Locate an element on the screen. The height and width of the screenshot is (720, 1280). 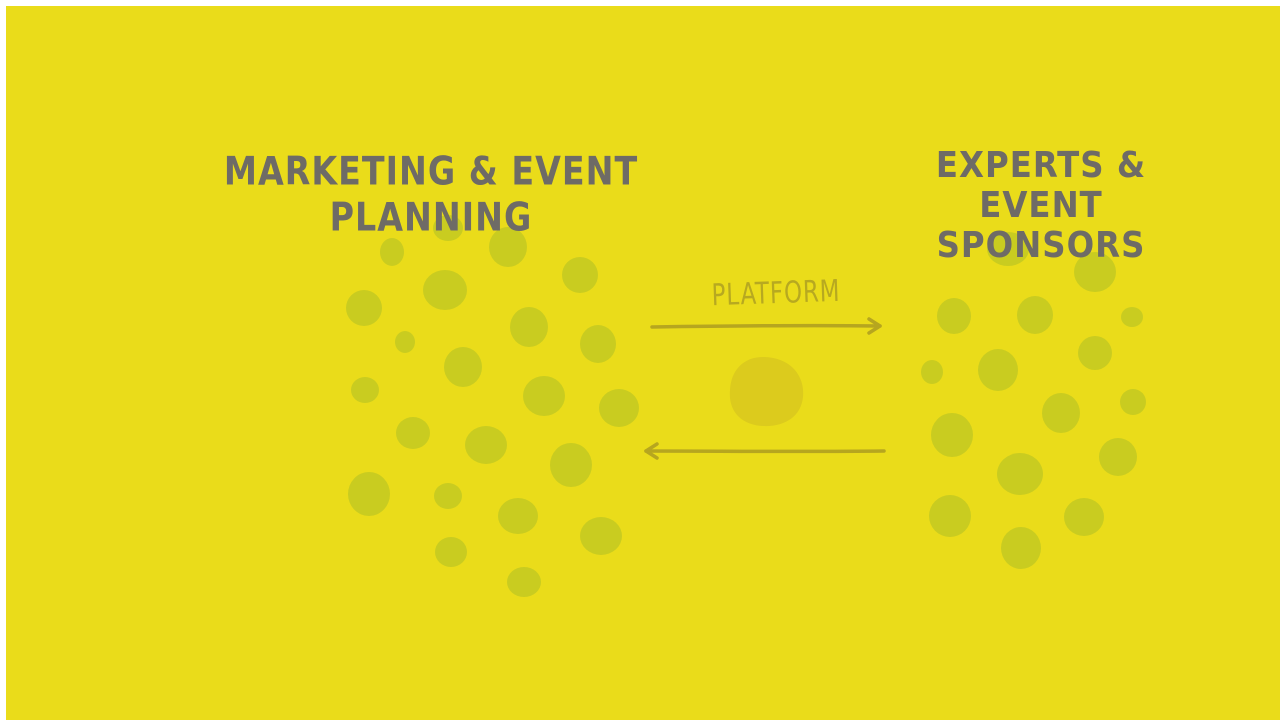
left-dot-cluster is located at coordinates (492, 406).